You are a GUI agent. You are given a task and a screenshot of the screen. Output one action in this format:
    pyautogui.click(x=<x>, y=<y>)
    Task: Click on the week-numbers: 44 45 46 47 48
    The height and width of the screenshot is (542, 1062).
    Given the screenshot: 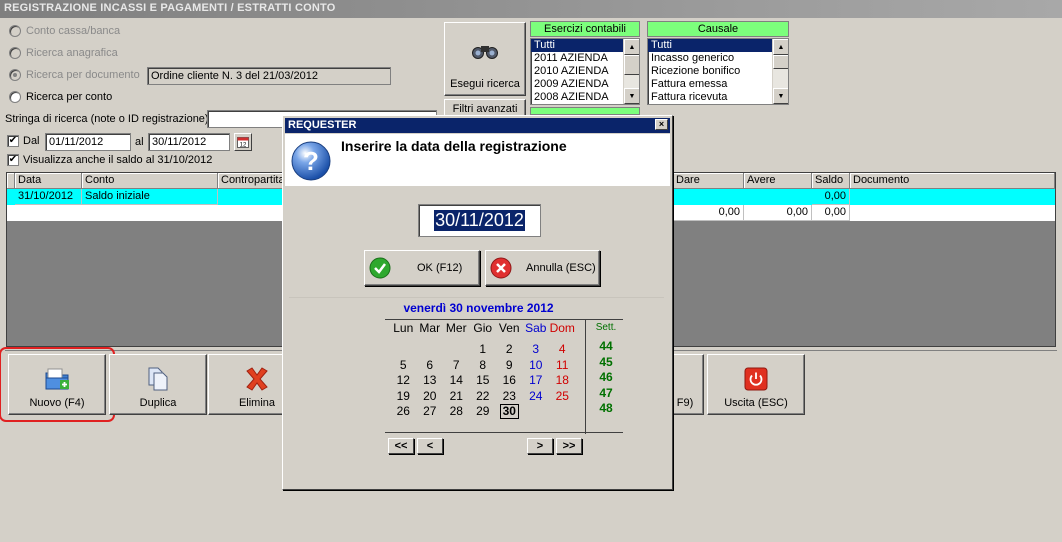 What is the action you would take?
    pyautogui.click(x=606, y=377)
    